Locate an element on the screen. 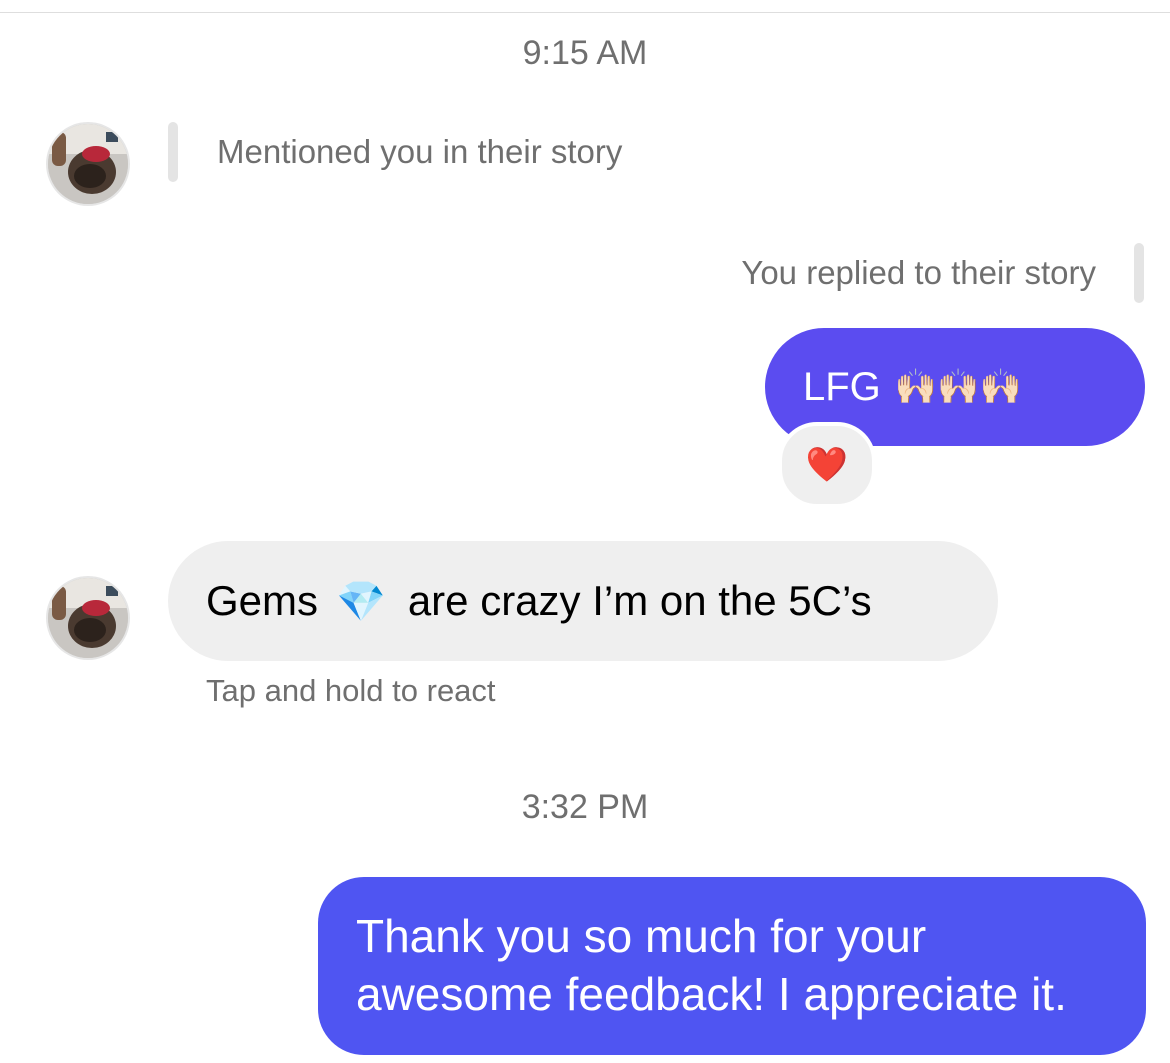 This screenshot has height=1063, width=1170. incoming-message-bubble: Gems 💎 are crazy I’m on the 5C’s is located at coordinates (583, 601).